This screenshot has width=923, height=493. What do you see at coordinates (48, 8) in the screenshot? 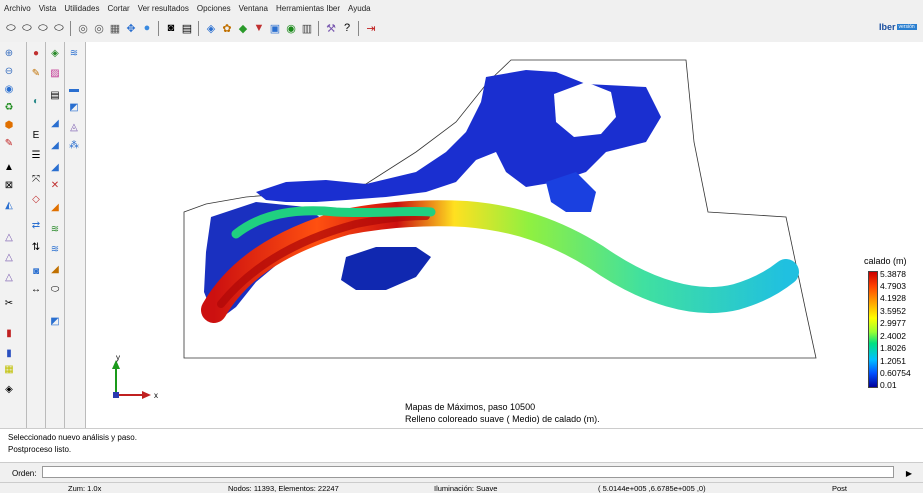
I see `menu-vista: Vista` at bounding box center [48, 8].